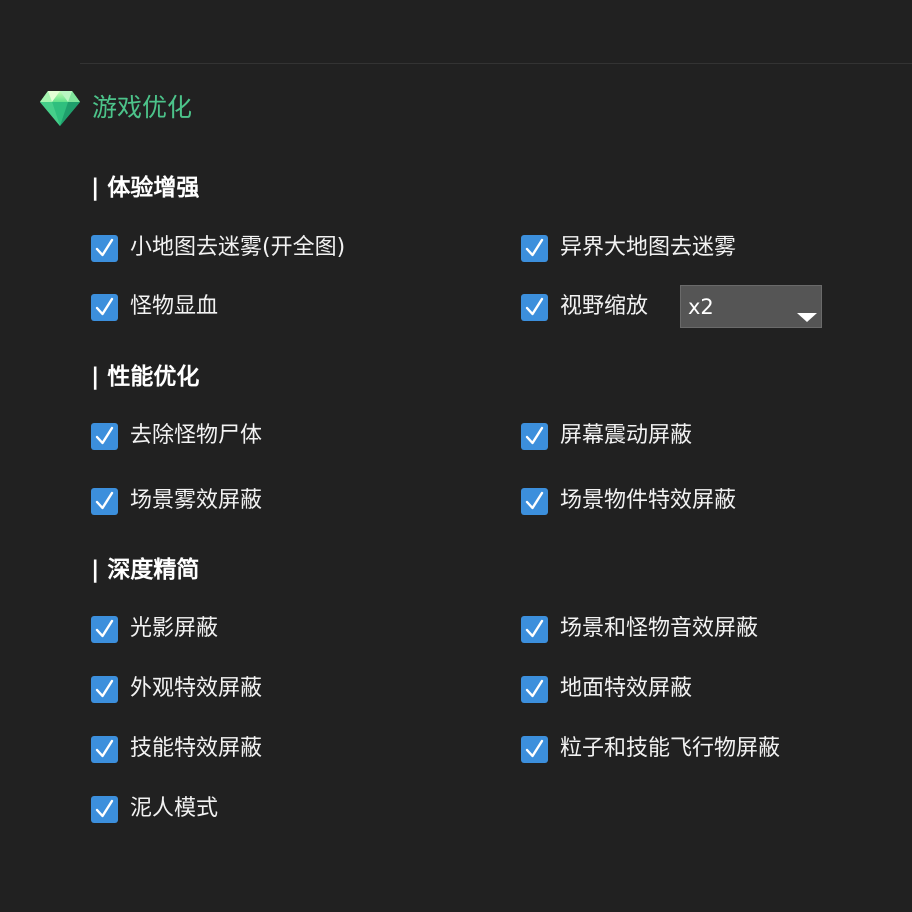 Image resolution: width=912 pixels, height=912 pixels. I want to click on option-label: 屏幕震动屏蔽, so click(626, 435).